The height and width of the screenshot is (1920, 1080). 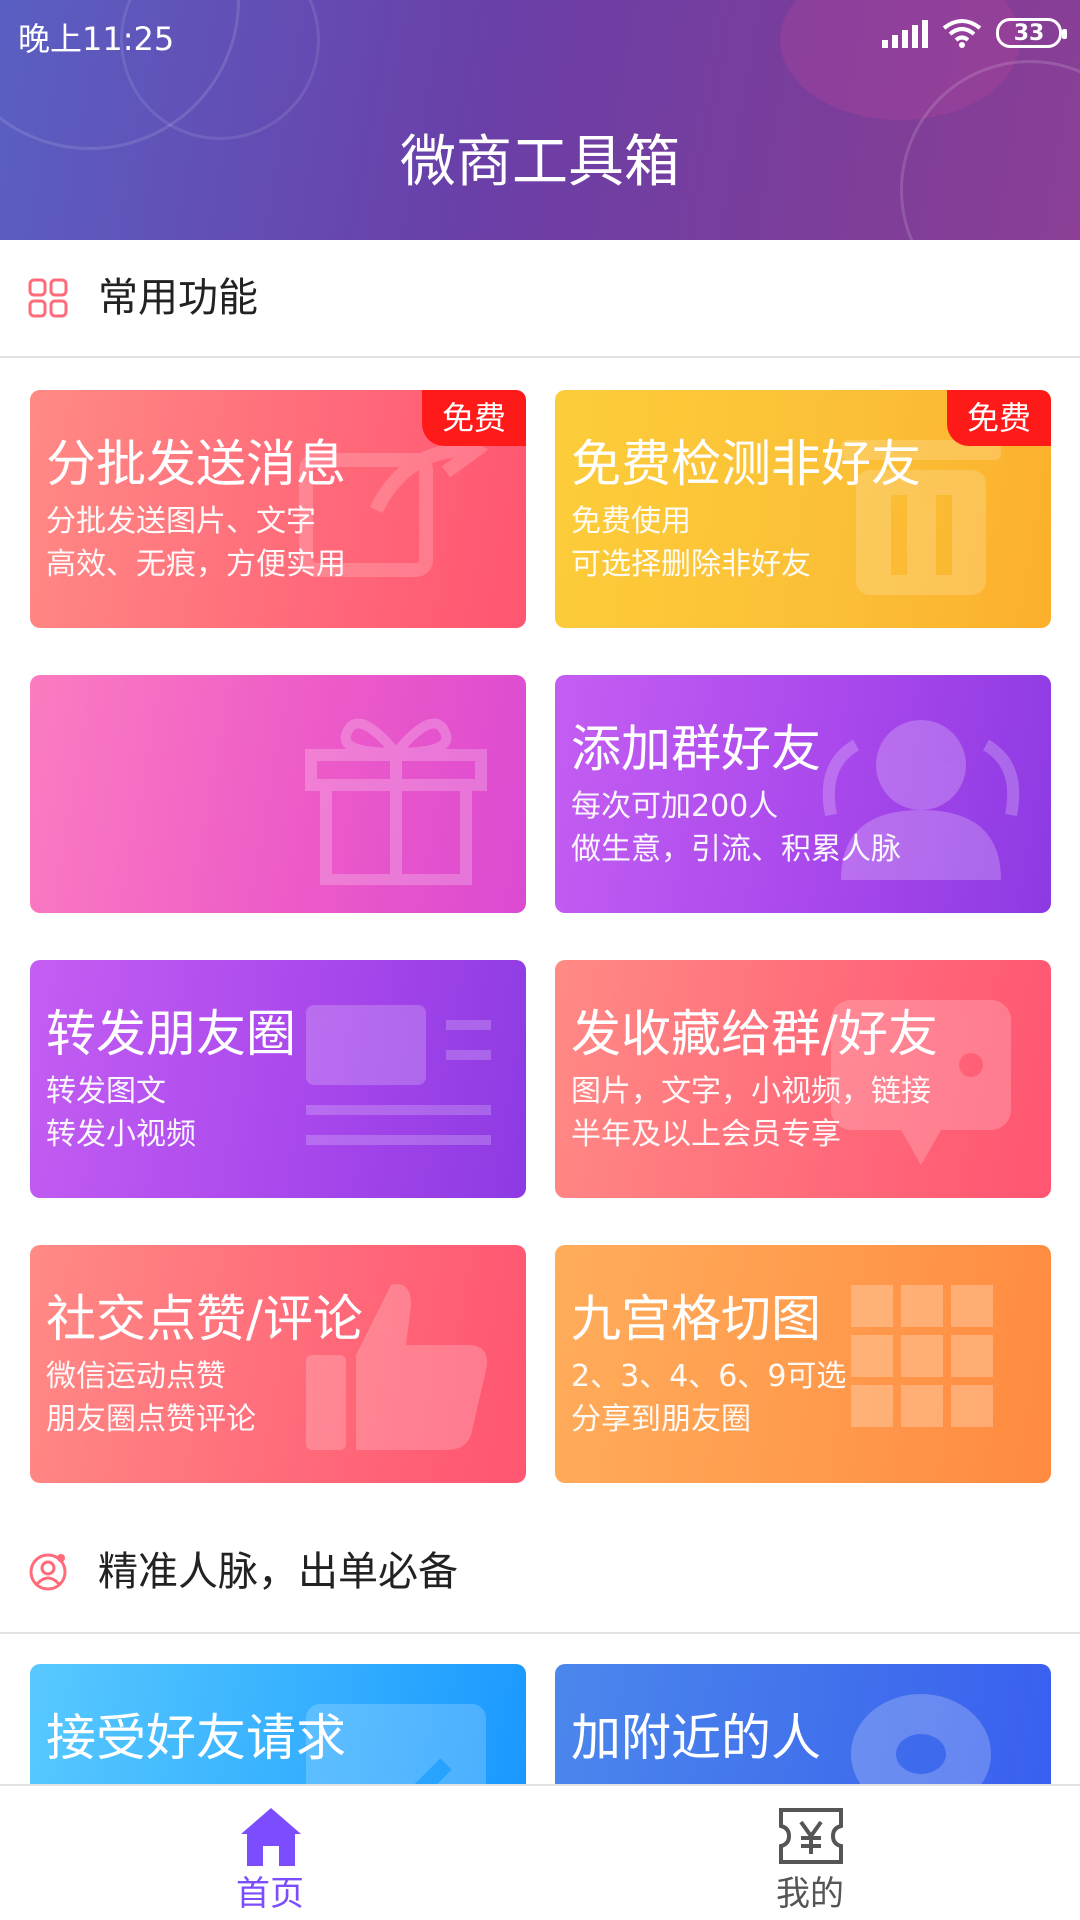 What do you see at coordinates (811, 1836) in the screenshot?
I see `ticket-yen-icon` at bounding box center [811, 1836].